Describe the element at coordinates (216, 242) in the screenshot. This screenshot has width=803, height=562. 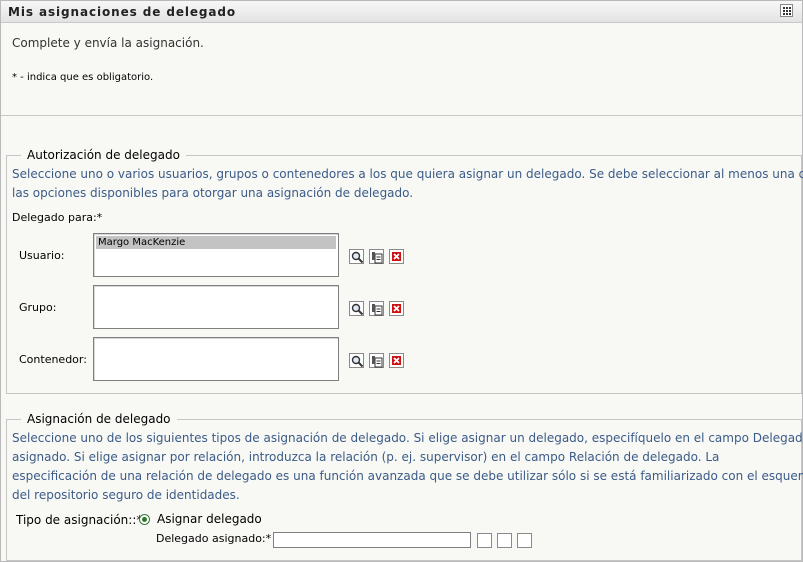
I see `user-selected-option: Margo MacKenzie` at that location.